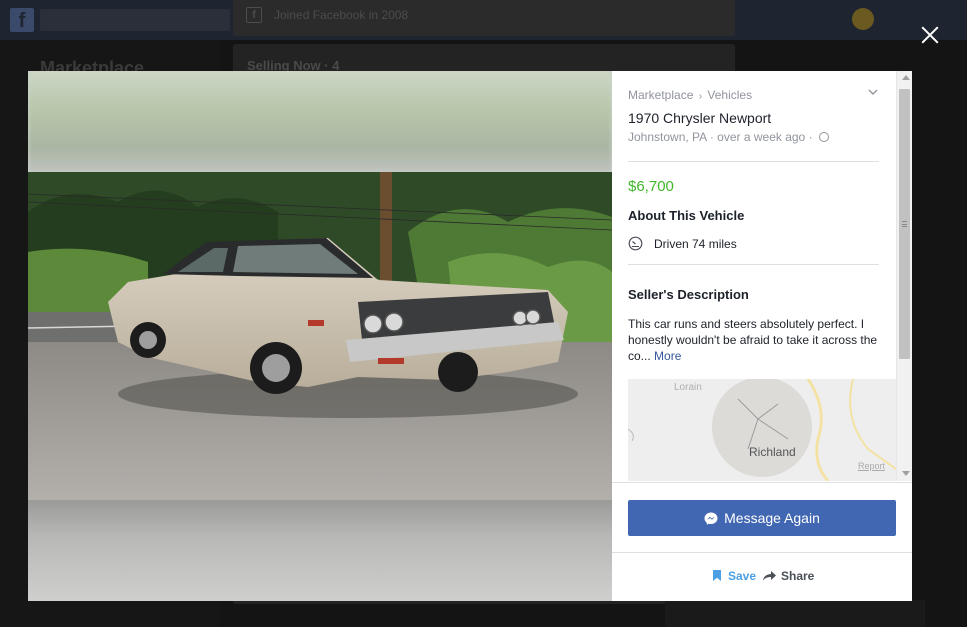  I want to click on background-notification-badge, so click(863, 19).